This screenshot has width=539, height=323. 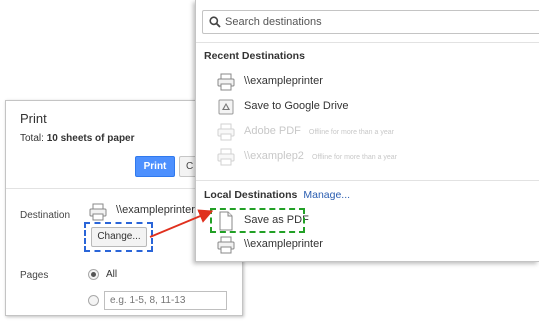 What do you see at coordinates (34, 275) in the screenshot?
I see `pages-label: Pages` at bounding box center [34, 275].